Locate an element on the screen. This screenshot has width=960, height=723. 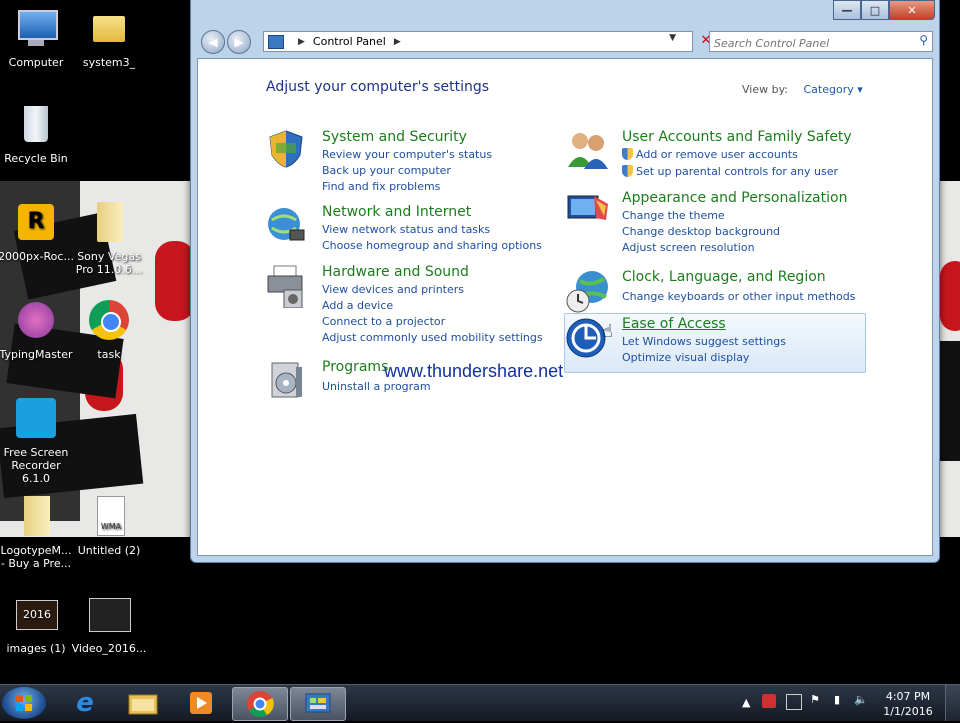
category-title: System and Security is located at coordinates (394, 137).